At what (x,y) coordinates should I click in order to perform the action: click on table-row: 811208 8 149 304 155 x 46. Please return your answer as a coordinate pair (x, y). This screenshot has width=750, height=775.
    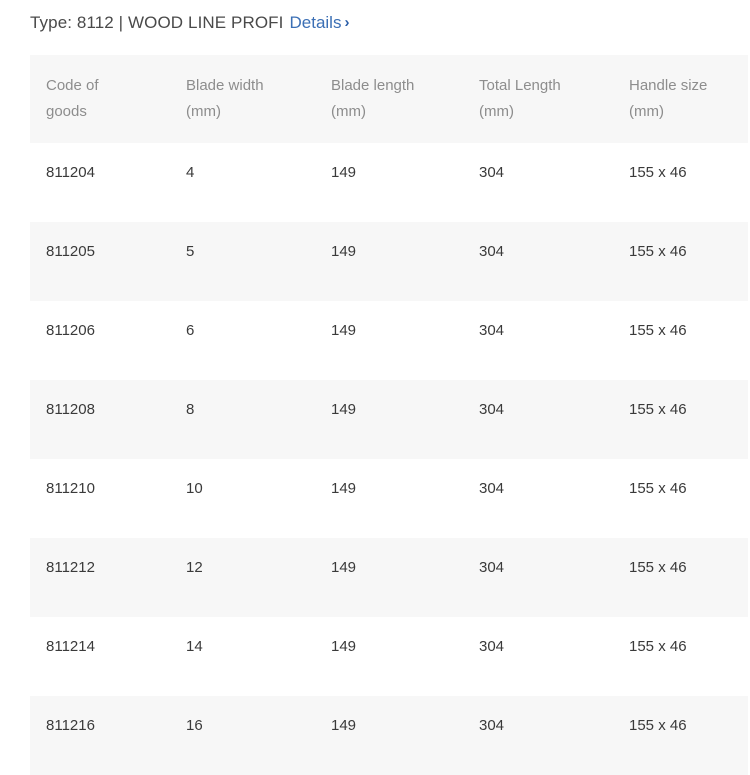
    Looking at the image, I should click on (389, 419).